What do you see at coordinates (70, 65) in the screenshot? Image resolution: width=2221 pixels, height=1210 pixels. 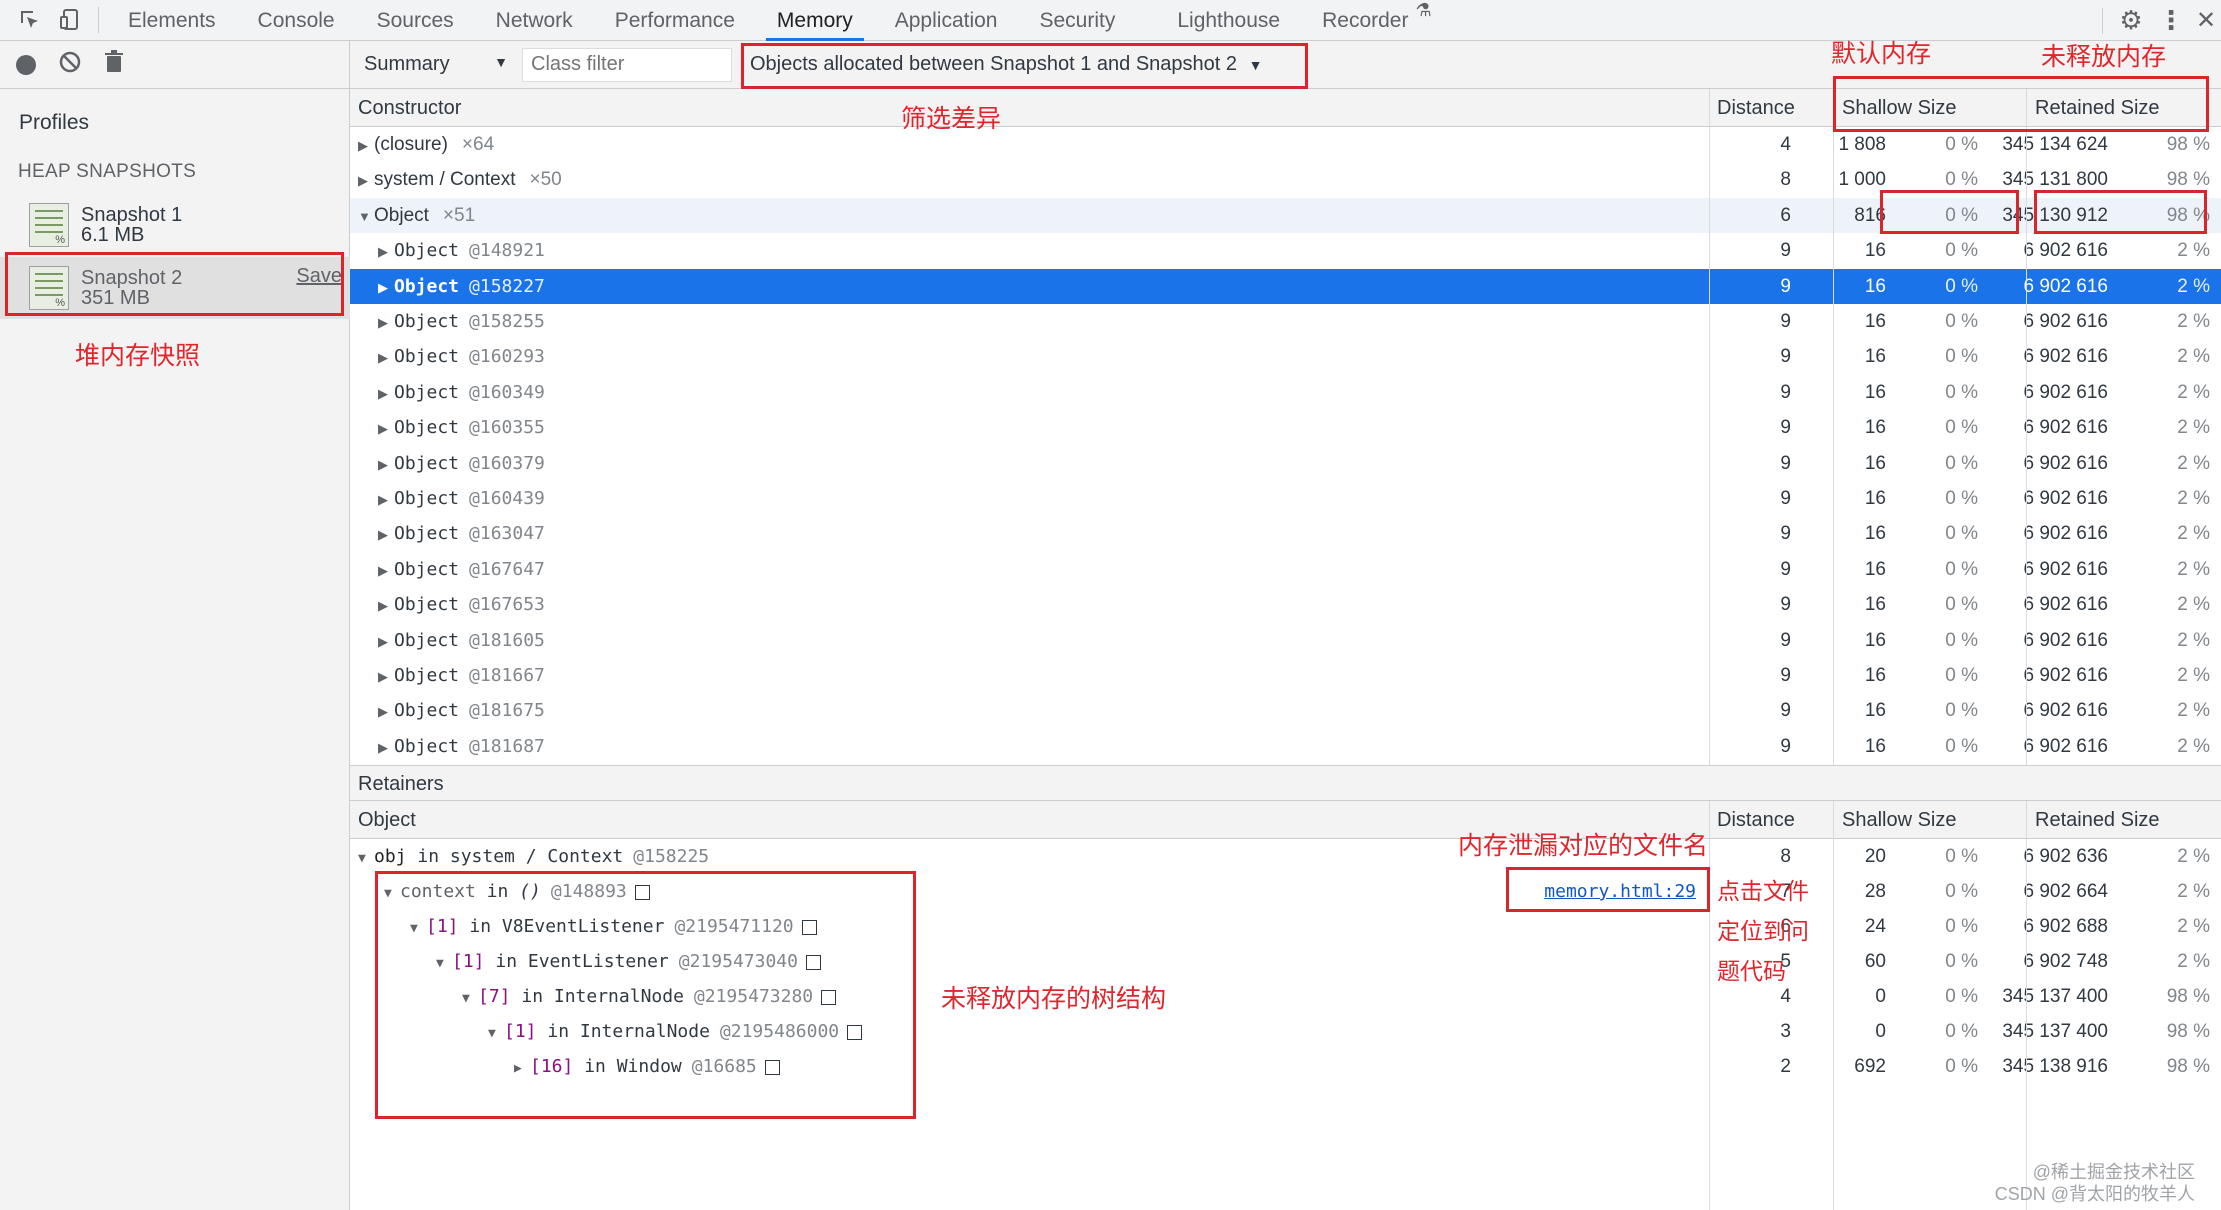 I see `clear-icon` at bounding box center [70, 65].